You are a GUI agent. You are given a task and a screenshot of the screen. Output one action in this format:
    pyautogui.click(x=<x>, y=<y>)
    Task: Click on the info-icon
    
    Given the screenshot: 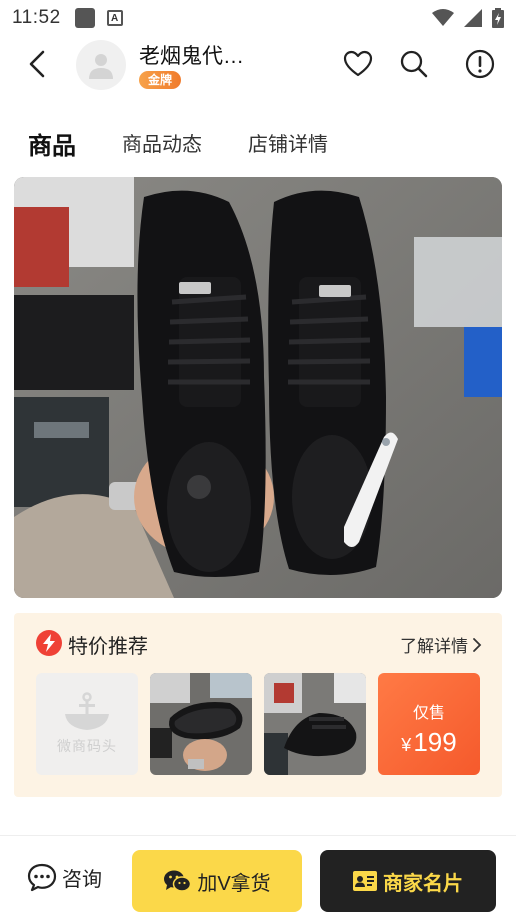 What is the action you would take?
    pyautogui.click(x=480, y=64)
    